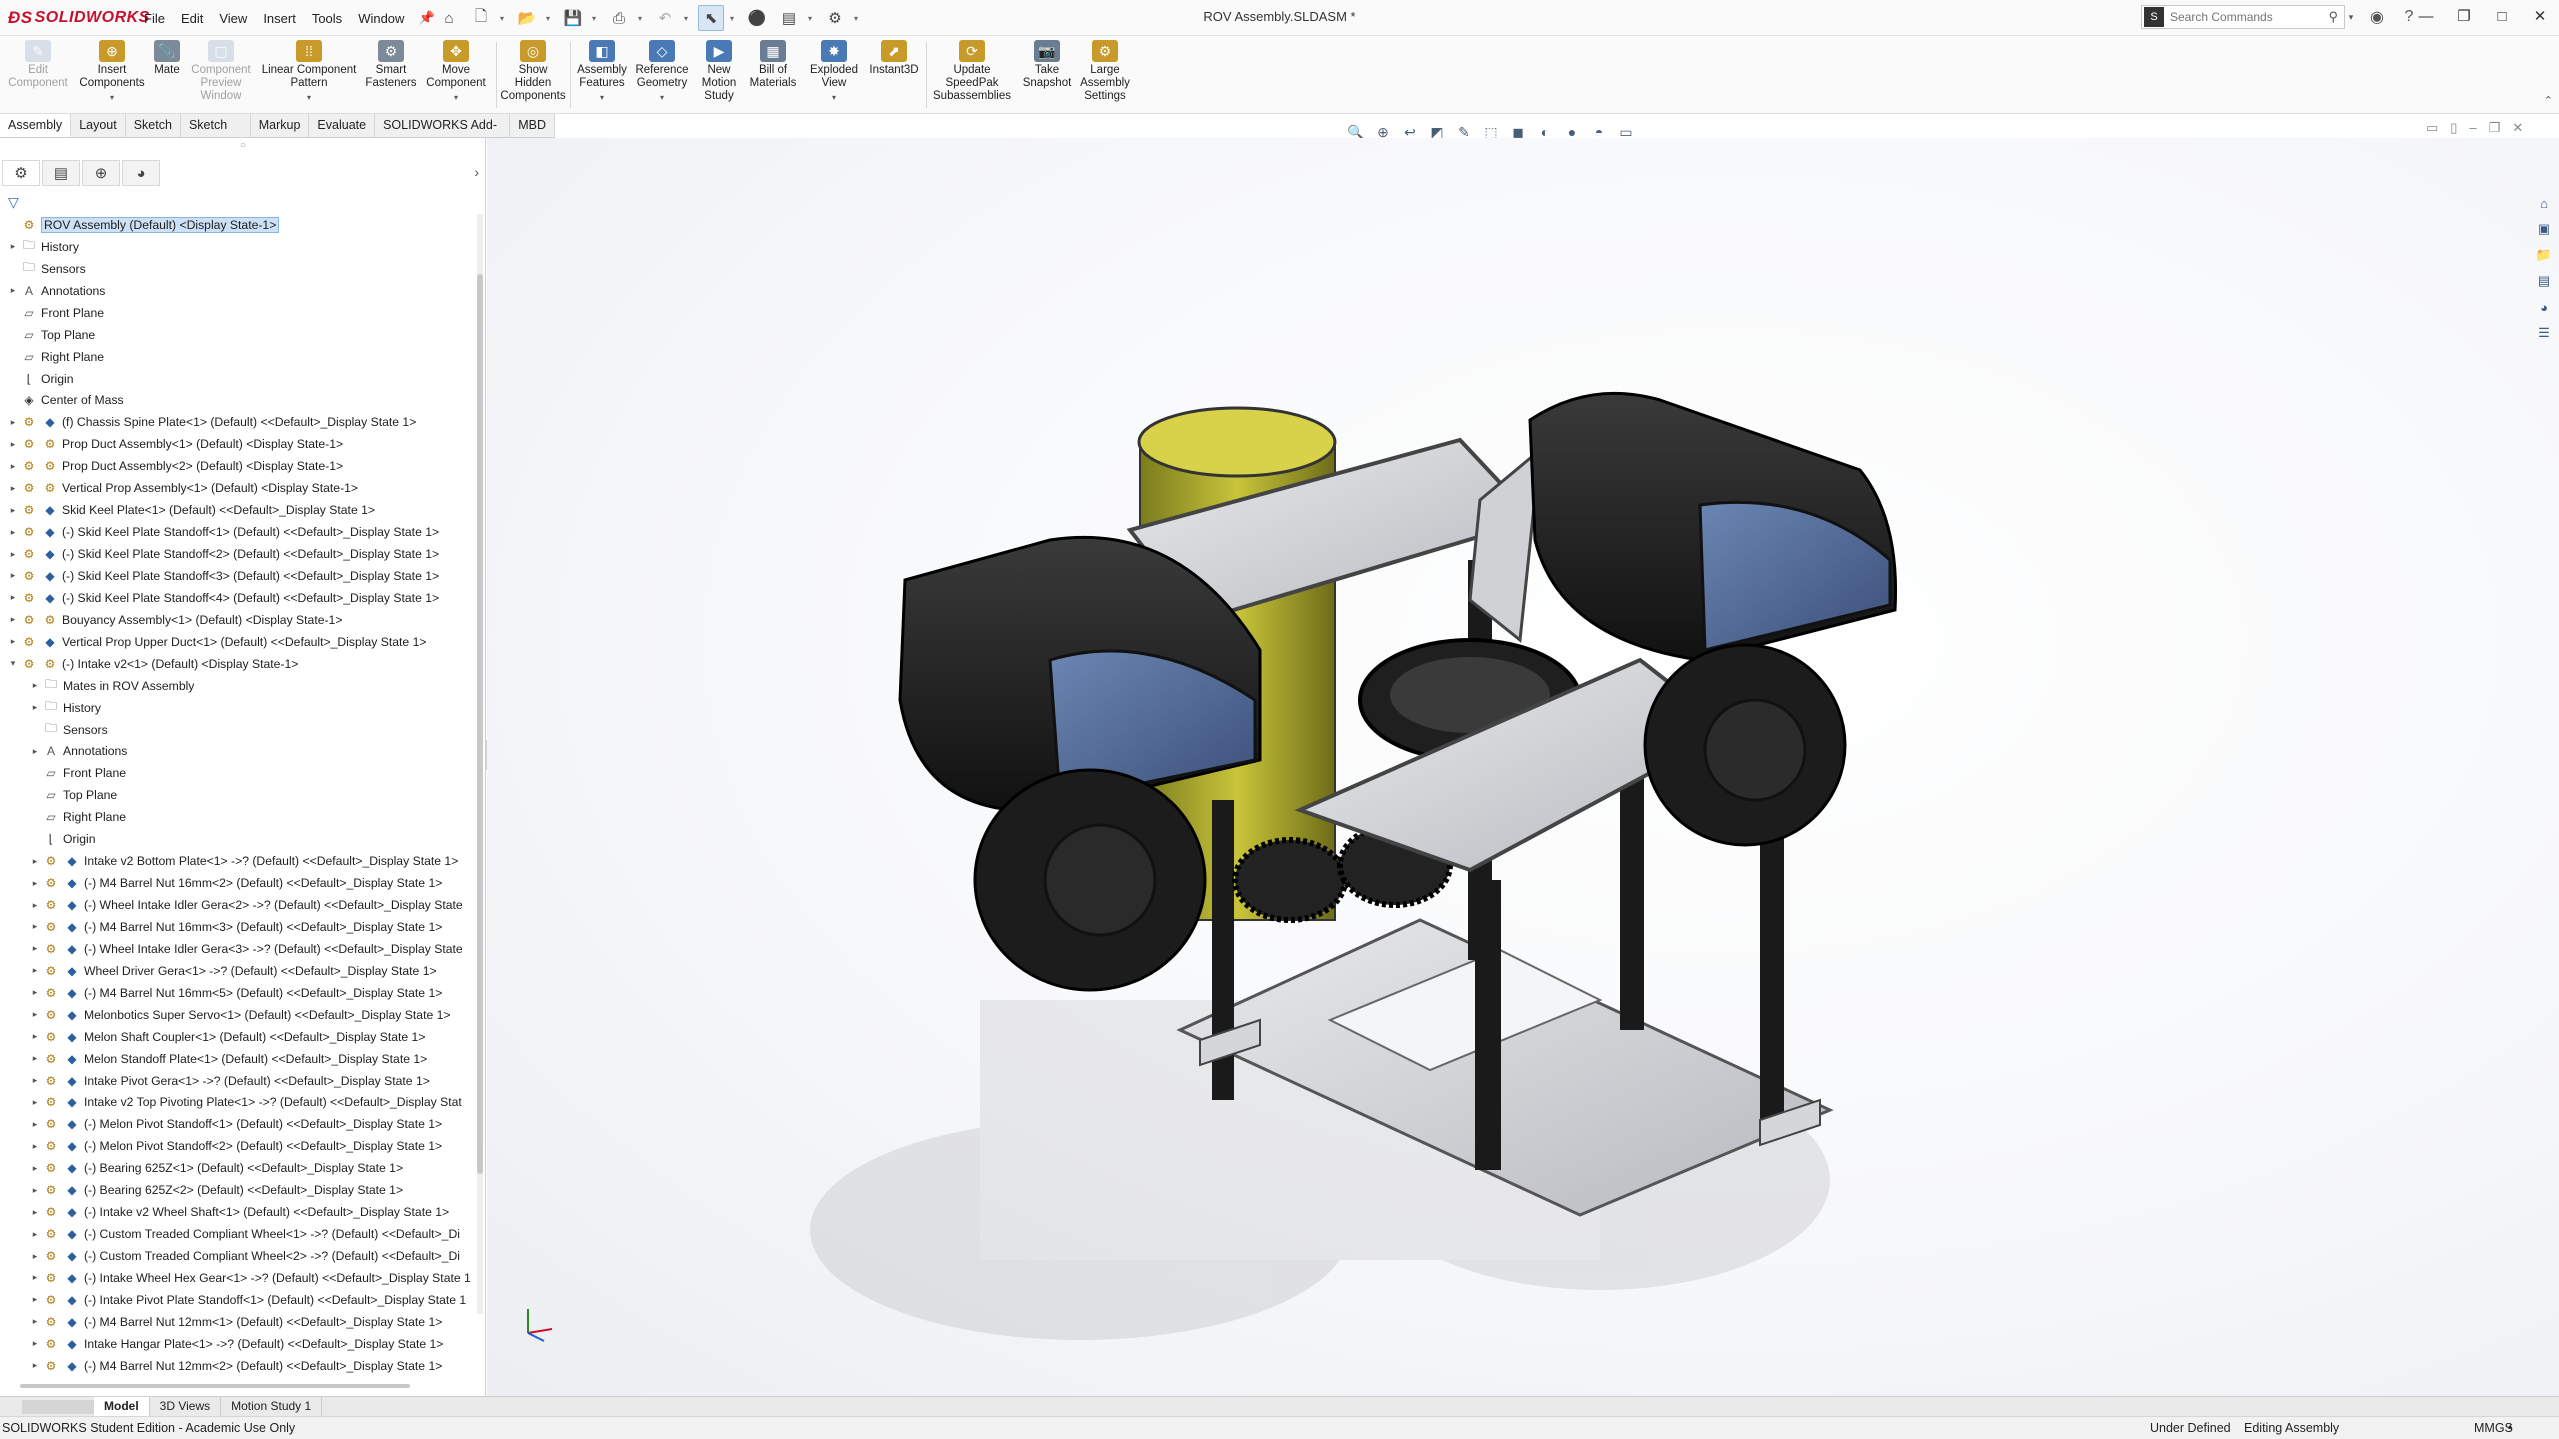 Image resolution: width=2559 pixels, height=1439 pixels. Describe the element at coordinates (835, 18) in the screenshot. I see `options-gear-icon: ⚙` at that location.